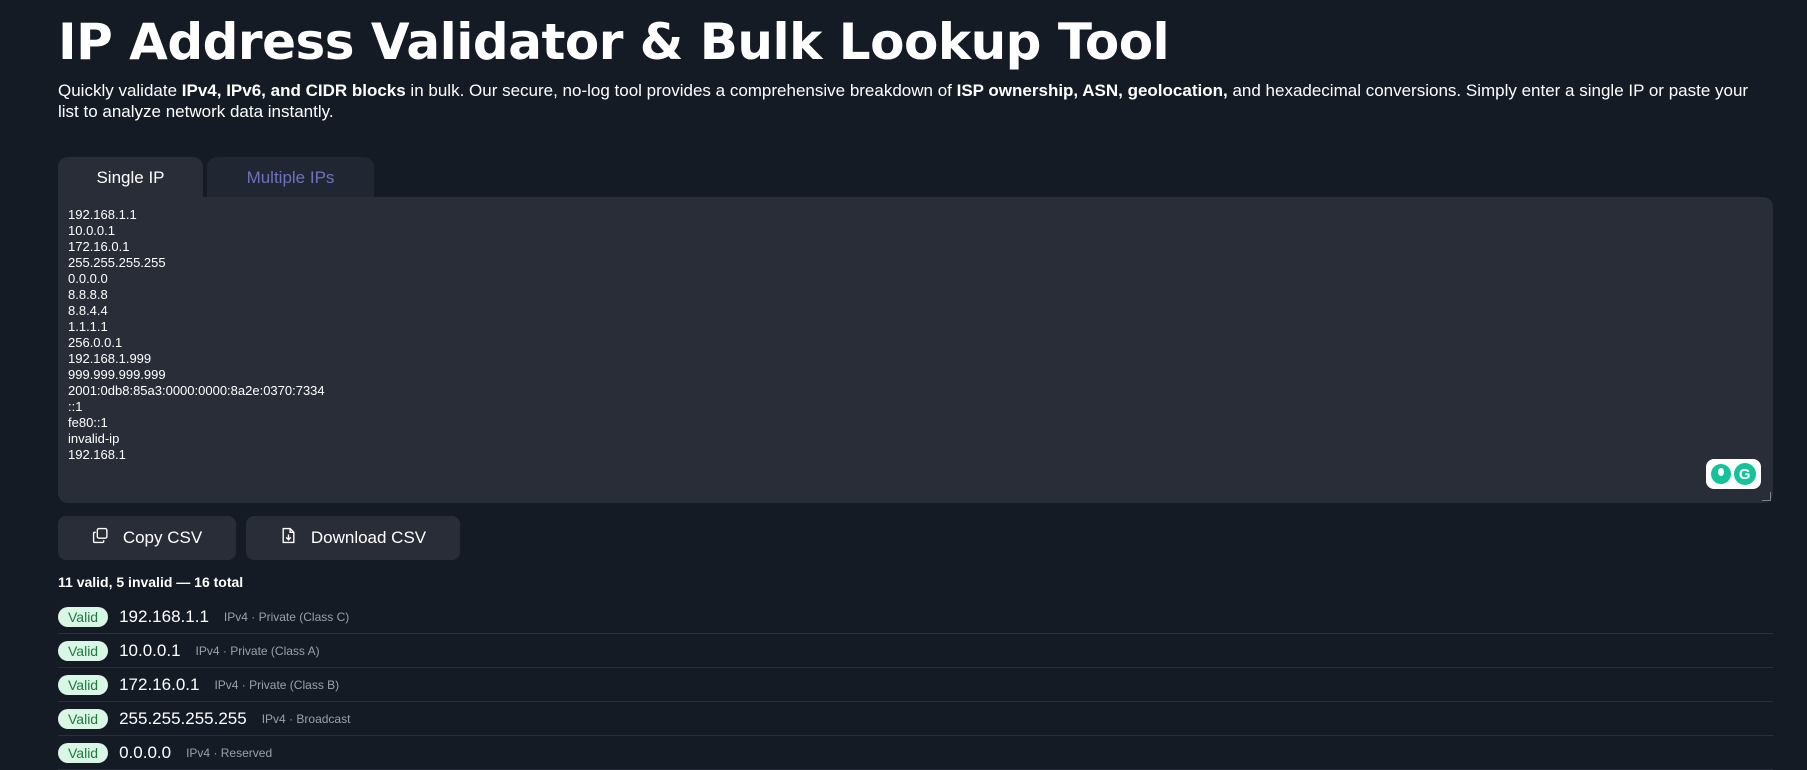 Image resolution: width=1807 pixels, height=770 pixels. What do you see at coordinates (162, 537) in the screenshot?
I see `copy-csv-label: Copy CSV` at bounding box center [162, 537].